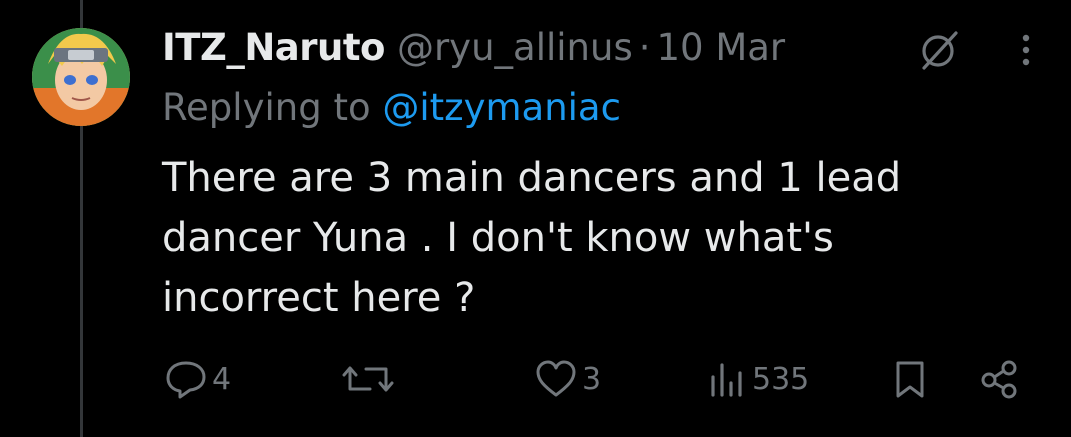  I want to click on like-count: 3, so click(592, 379).